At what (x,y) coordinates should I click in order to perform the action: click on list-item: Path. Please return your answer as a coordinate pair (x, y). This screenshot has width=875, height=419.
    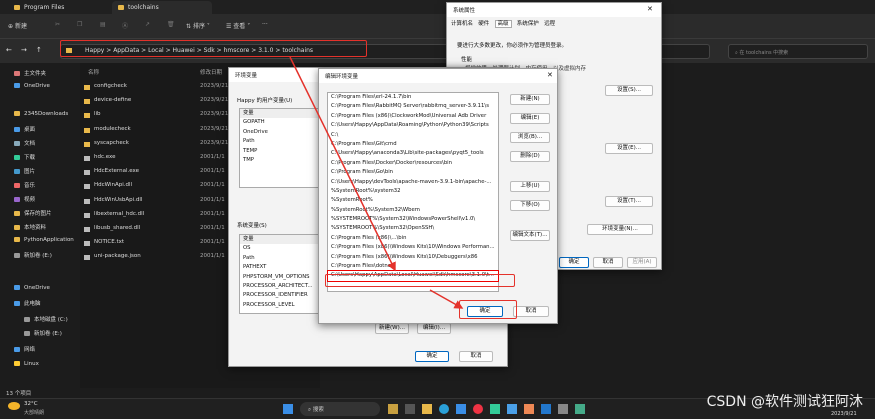
    Looking at the image, I should click on (279, 258).